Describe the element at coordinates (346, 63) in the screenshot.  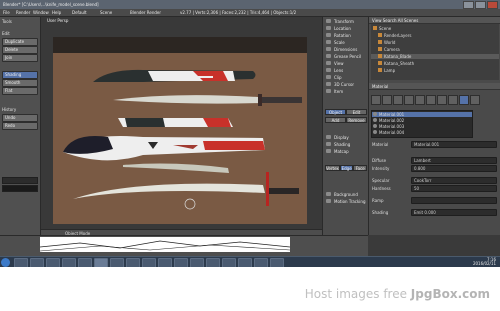
I see `panel-item: View` at that location.